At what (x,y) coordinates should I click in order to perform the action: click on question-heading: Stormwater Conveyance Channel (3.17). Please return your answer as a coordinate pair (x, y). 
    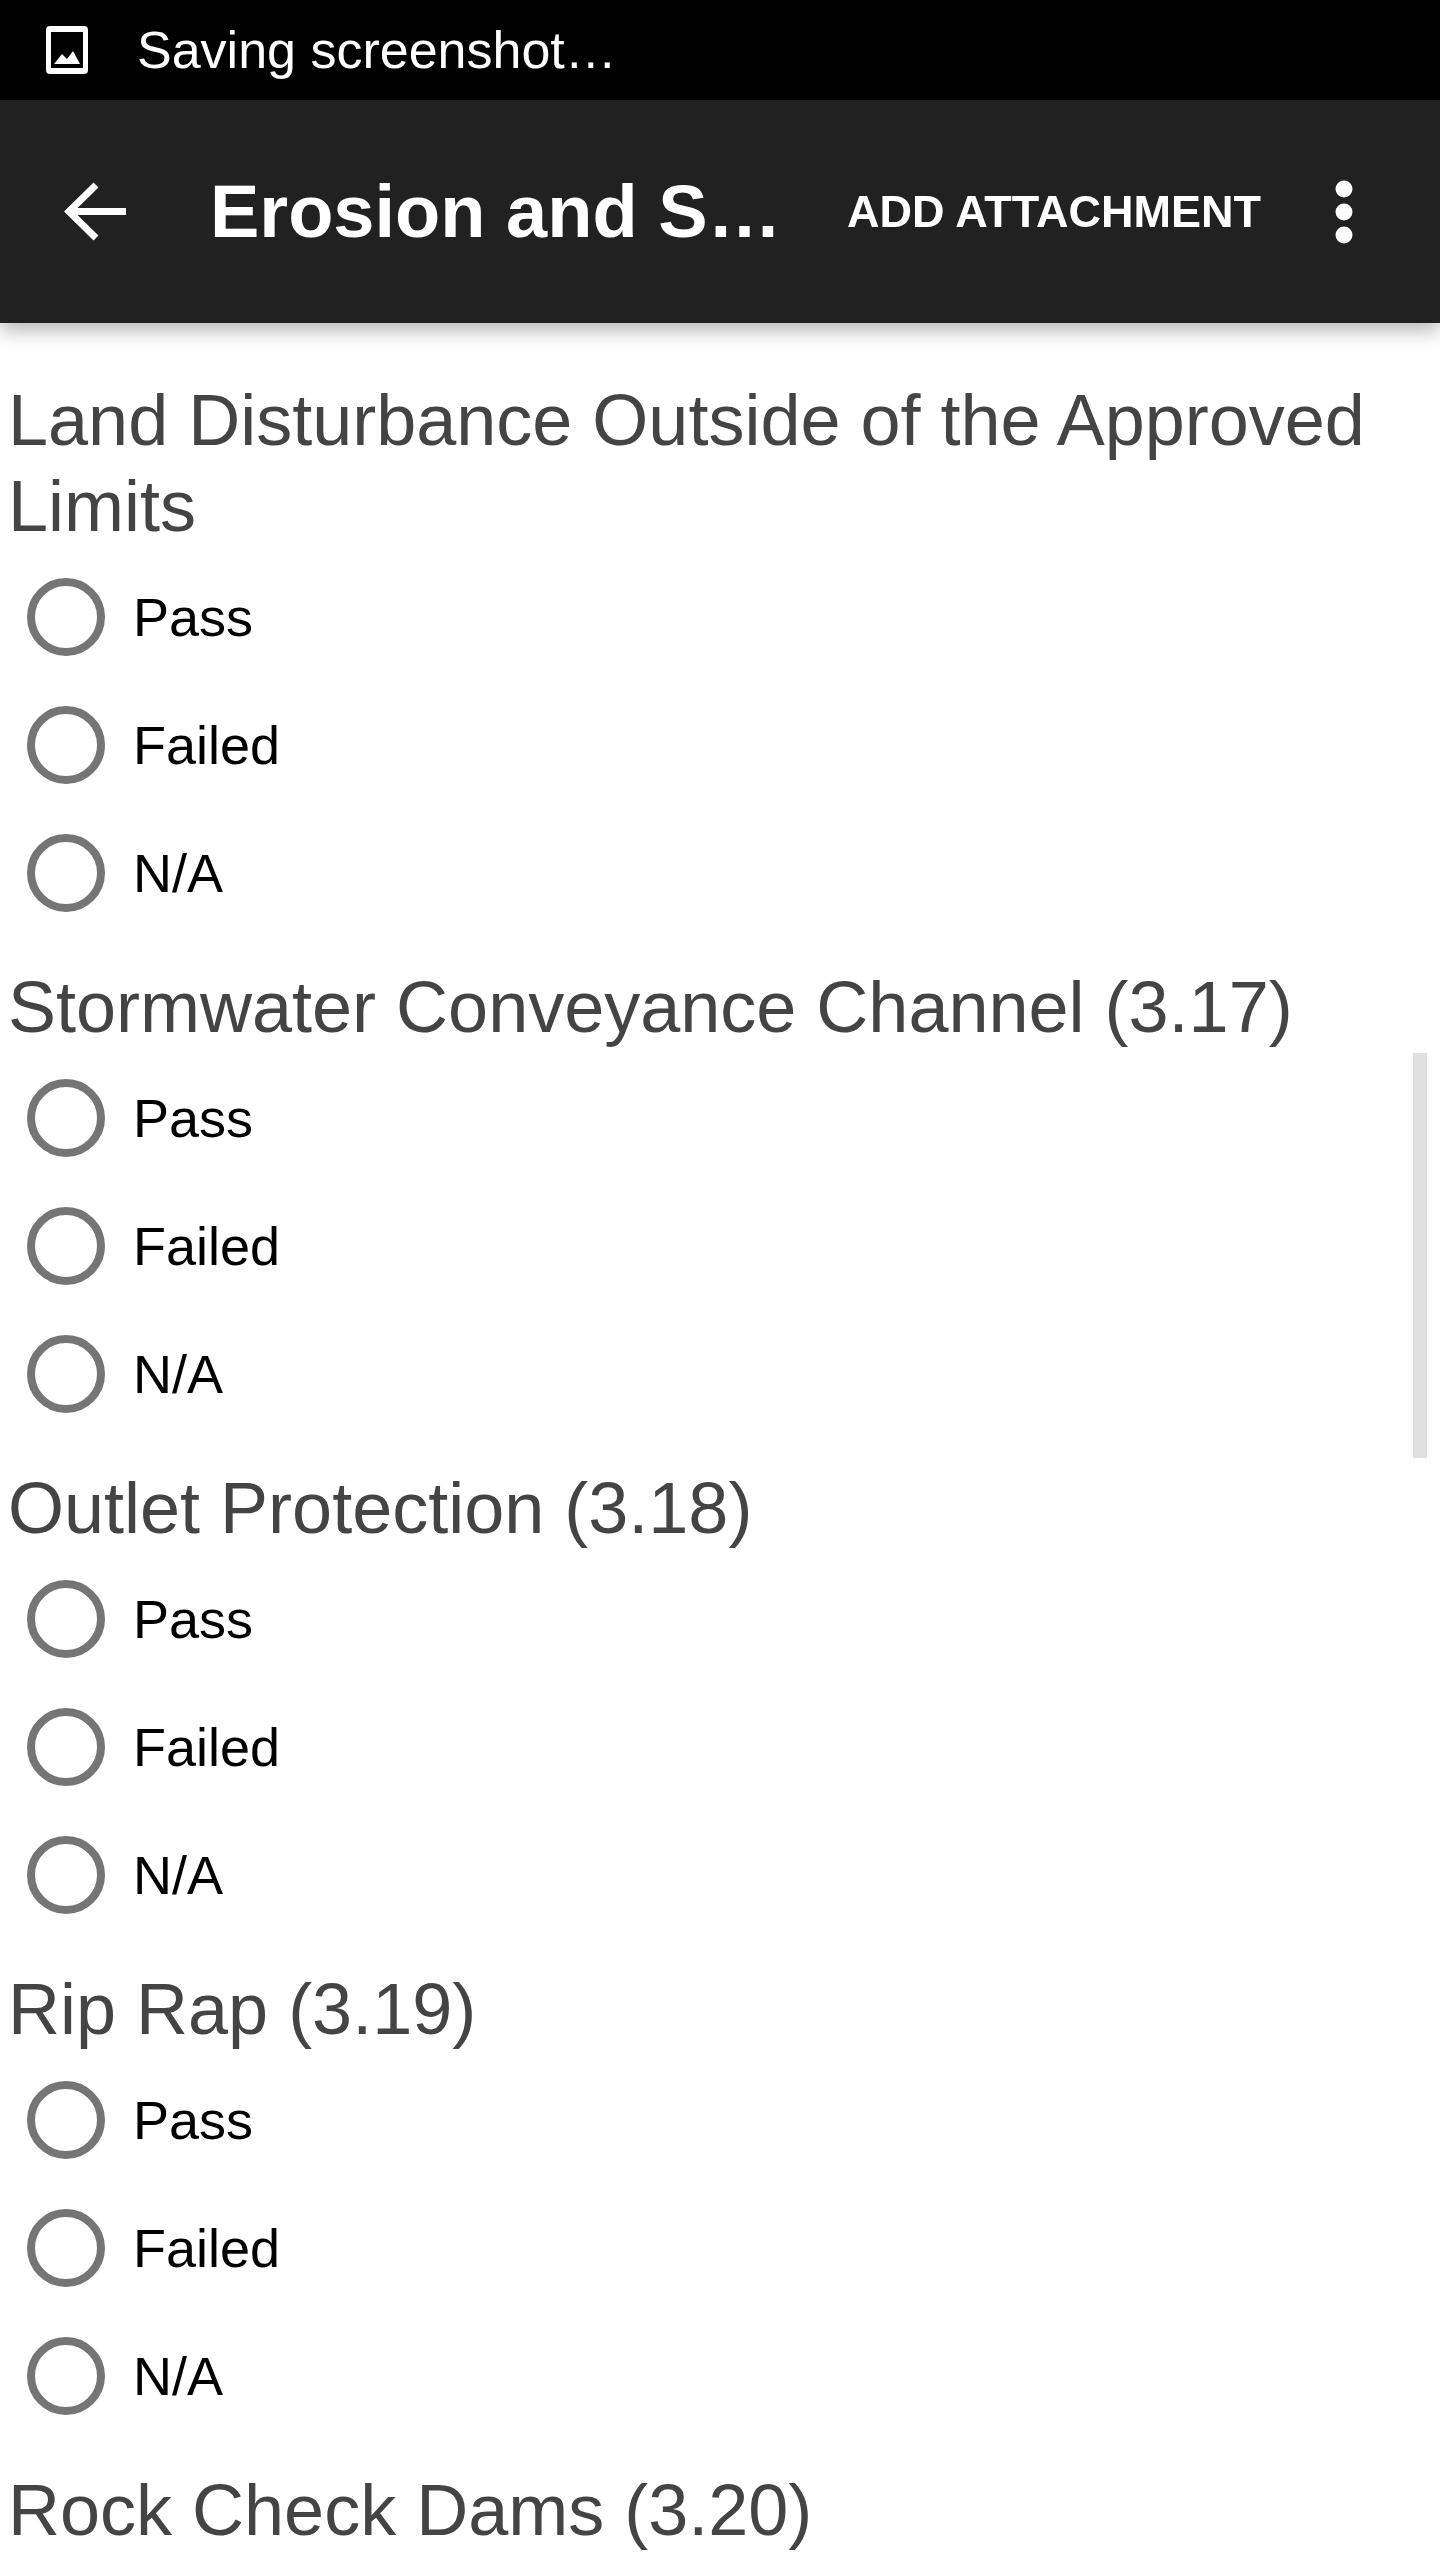
    Looking at the image, I should click on (650, 1007).